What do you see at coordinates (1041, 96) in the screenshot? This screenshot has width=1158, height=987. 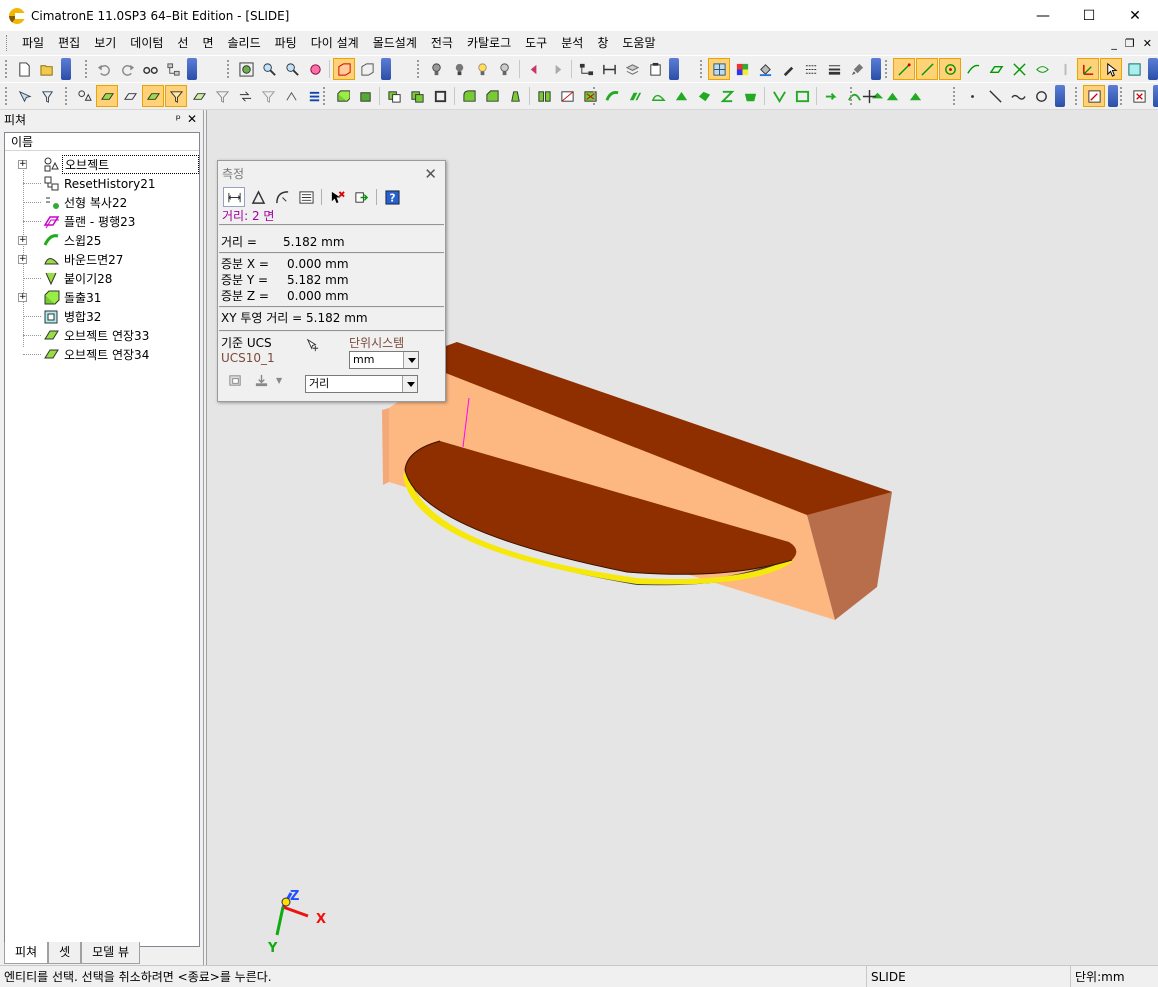 I see `circle-icon` at bounding box center [1041, 96].